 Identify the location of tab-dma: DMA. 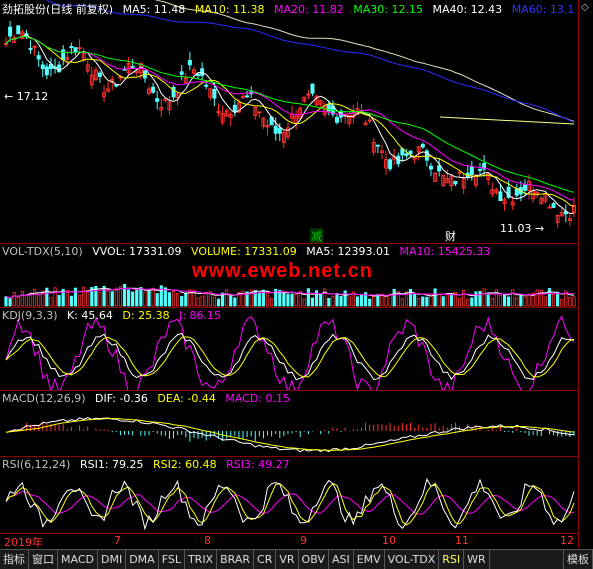
(142, 559).